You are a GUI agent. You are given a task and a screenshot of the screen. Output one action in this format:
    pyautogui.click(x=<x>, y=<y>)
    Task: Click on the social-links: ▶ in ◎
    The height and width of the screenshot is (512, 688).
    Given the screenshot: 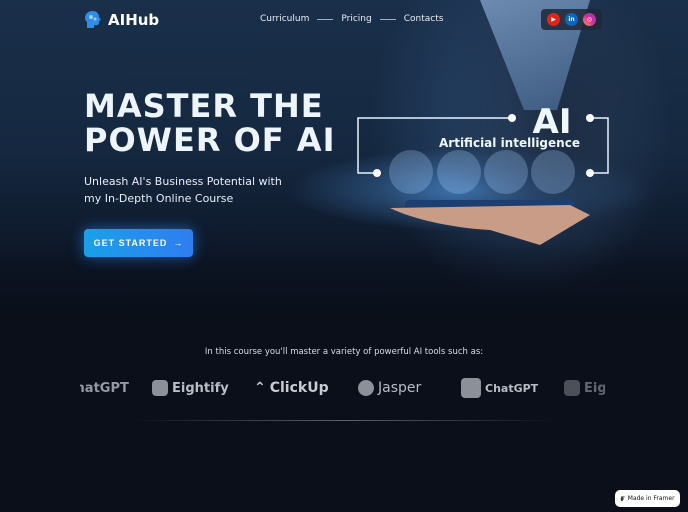 What is the action you would take?
    pyautogui.click(x=571, y=19)
    